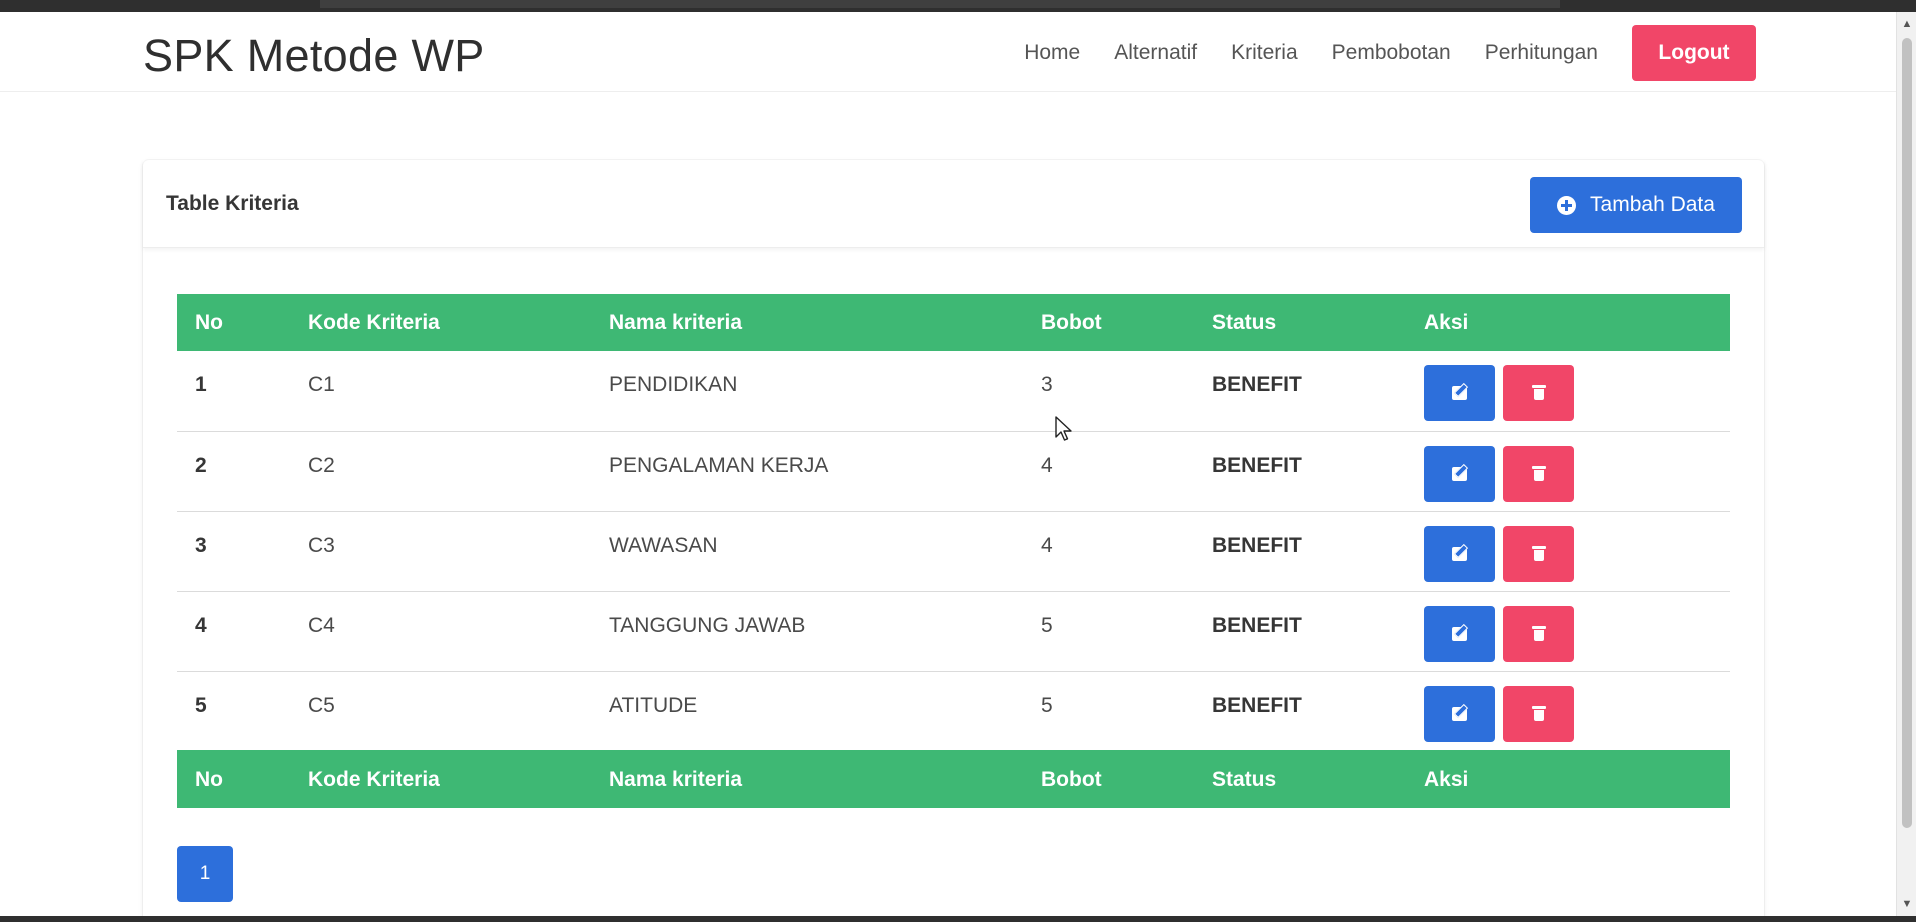  What do you see at coordinates (232, 203) in the screenshot?
I see `card-title: Table Kriteria` at bounding box center [232, 203].